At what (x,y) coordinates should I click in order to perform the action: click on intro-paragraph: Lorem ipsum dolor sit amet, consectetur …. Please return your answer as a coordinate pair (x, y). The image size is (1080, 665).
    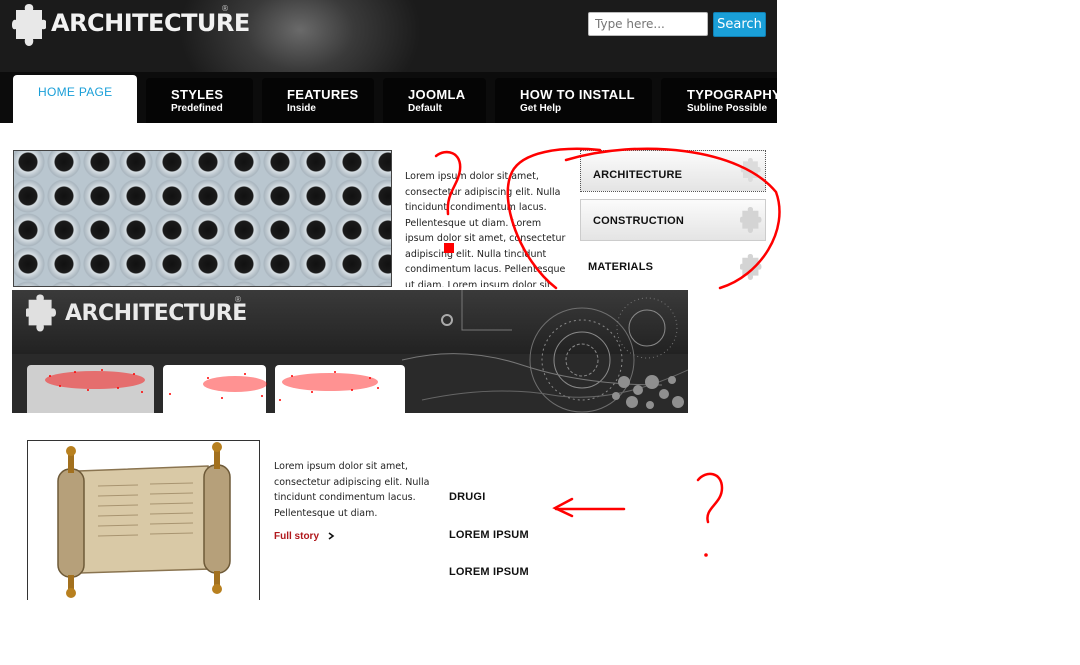
    Looking at the image, I should click on (485, 229).